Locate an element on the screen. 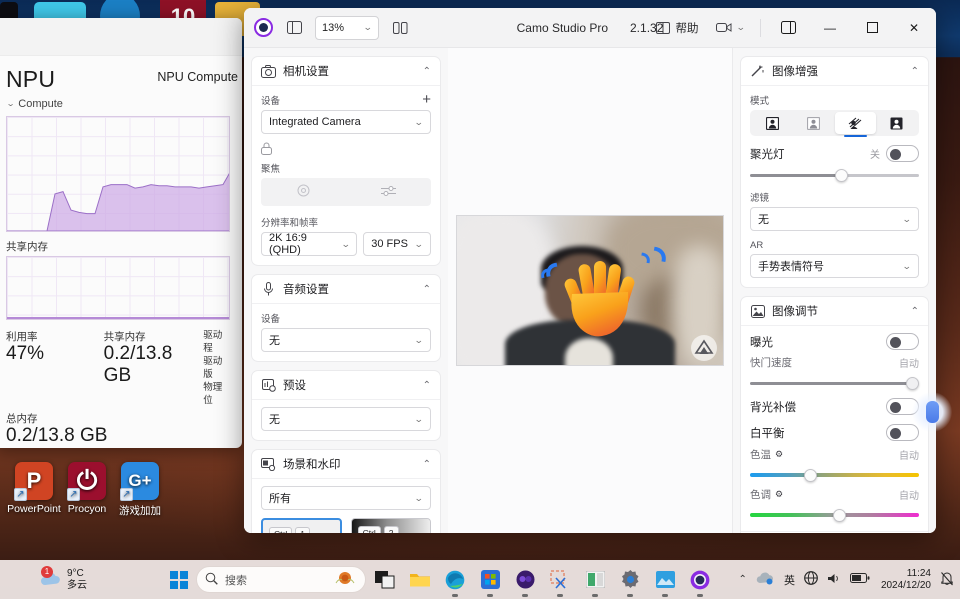 Image resolution: width=960 pixels, height=599 pixels. start-button is located at coordinates (179, 579).